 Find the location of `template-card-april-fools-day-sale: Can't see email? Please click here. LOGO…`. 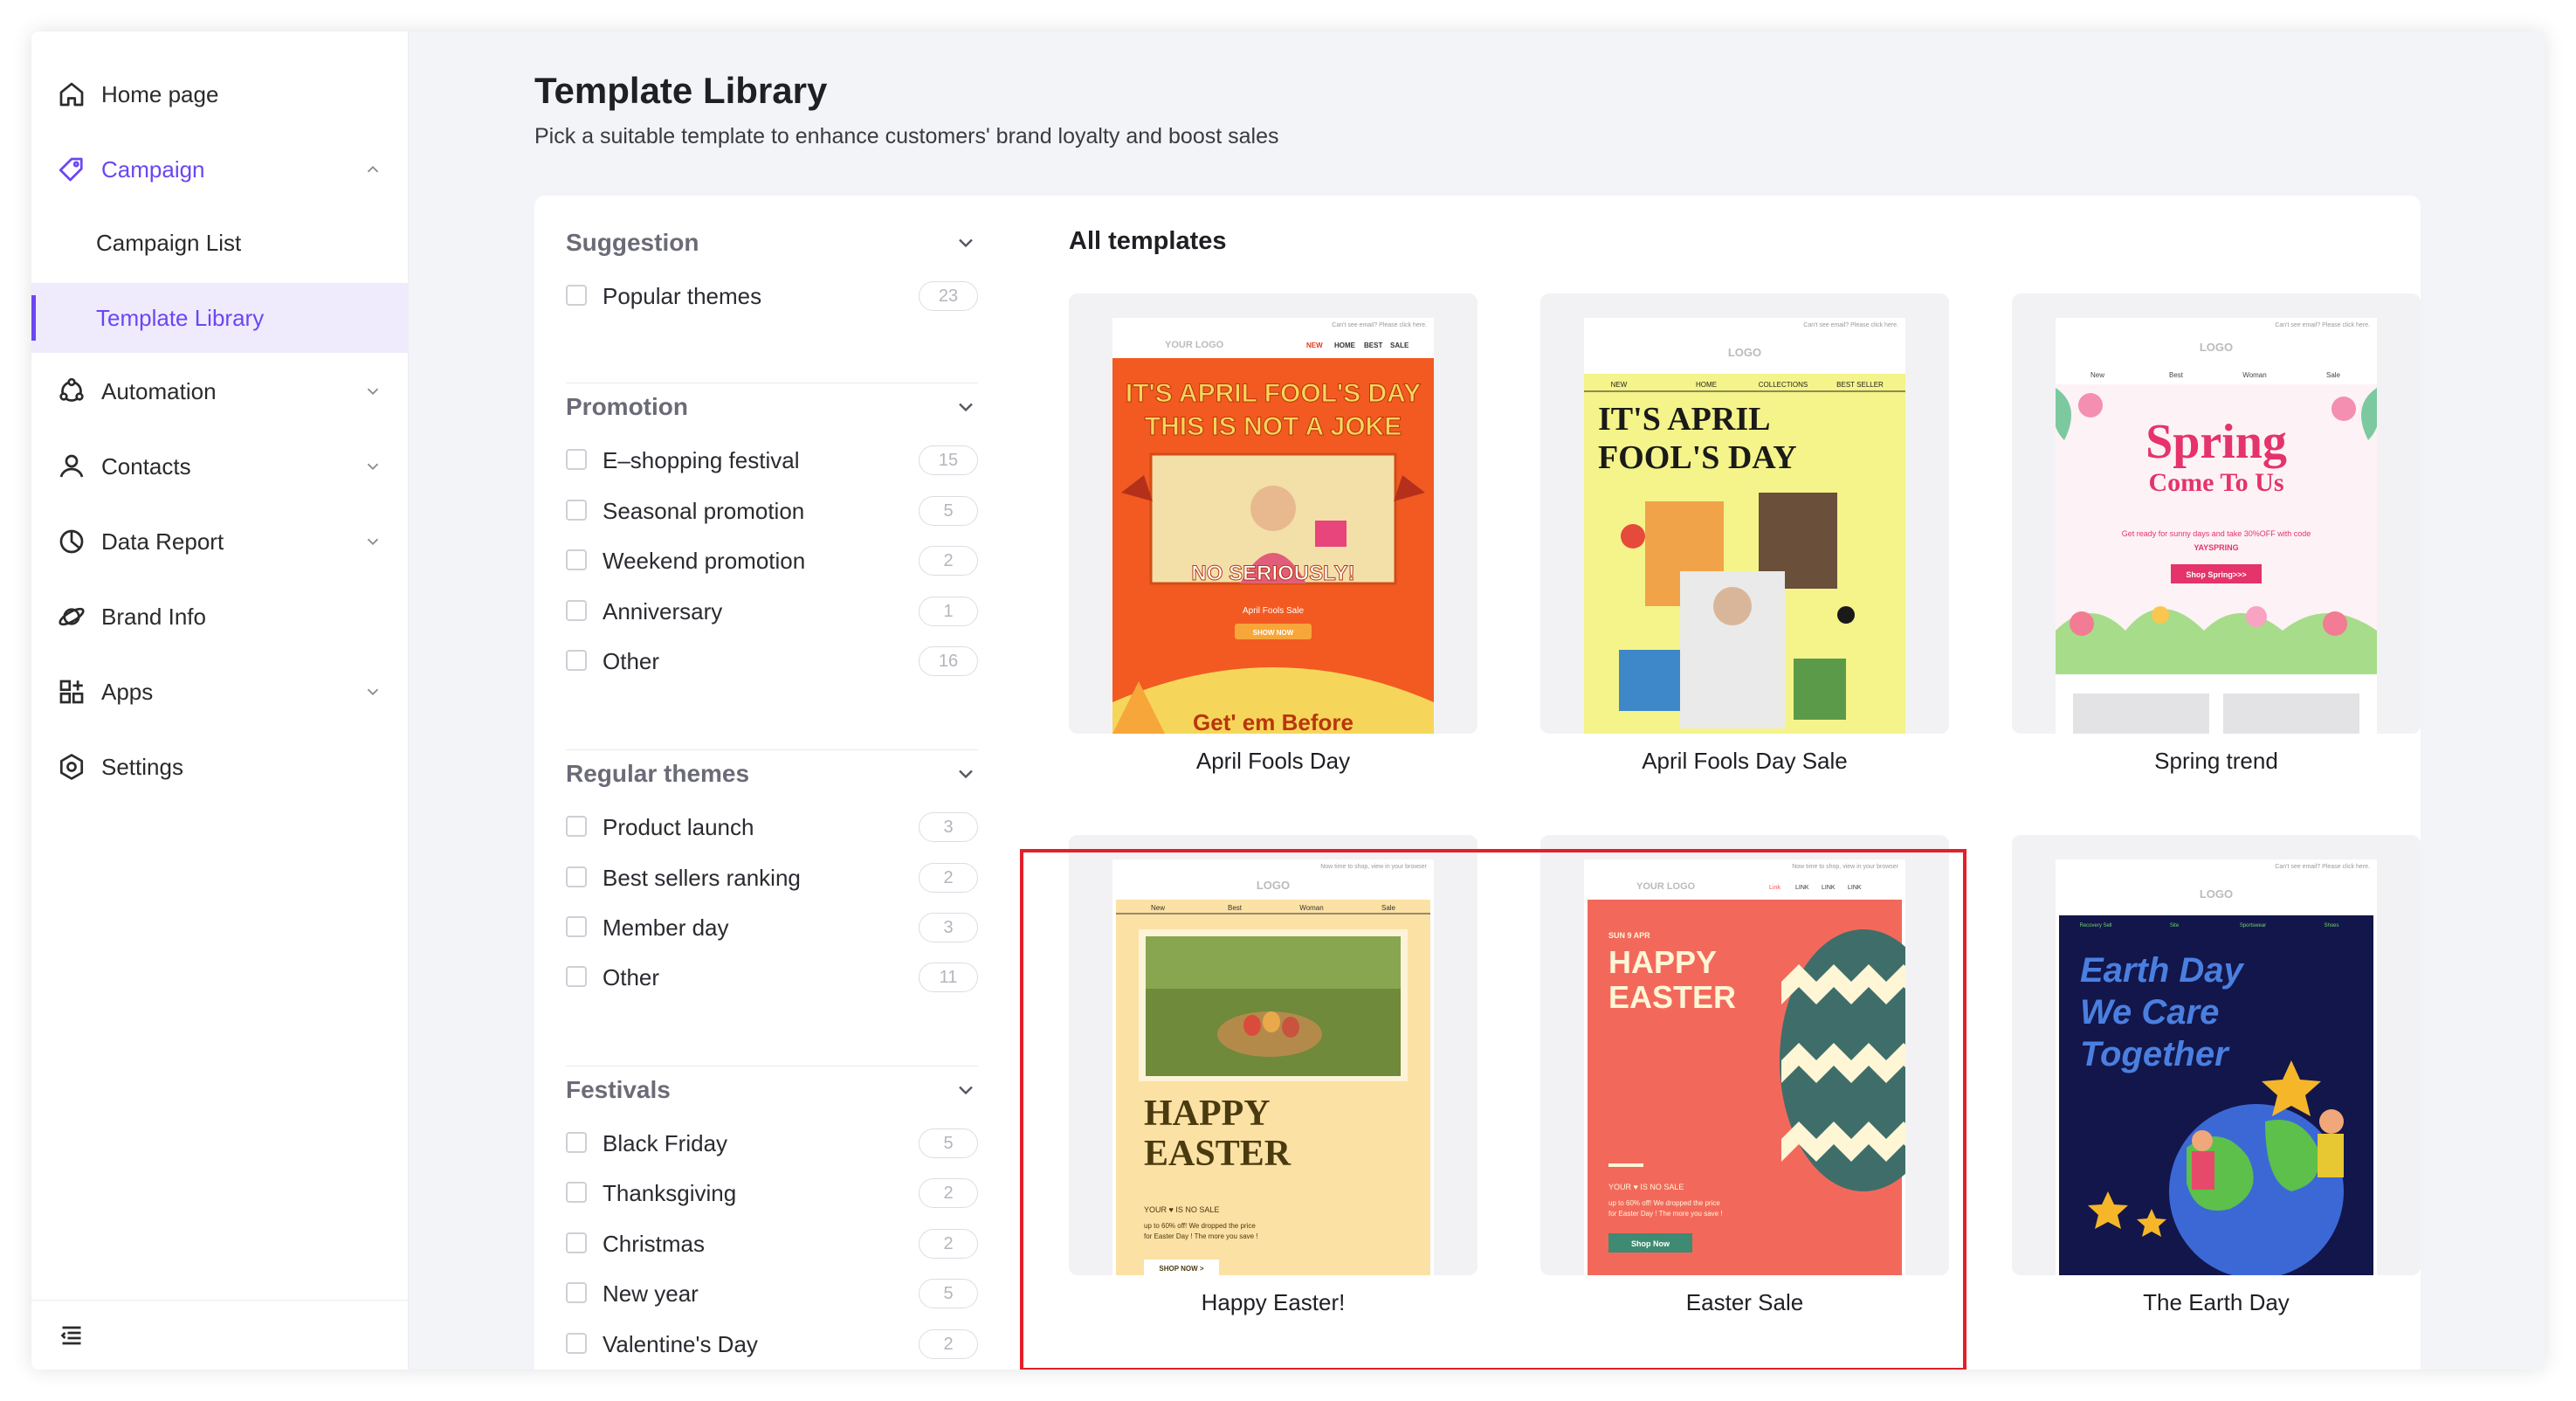

template-card-april-fools-day-sale: Can't see email? Please click here. LOGO… is located at coordinates (1744, 513).